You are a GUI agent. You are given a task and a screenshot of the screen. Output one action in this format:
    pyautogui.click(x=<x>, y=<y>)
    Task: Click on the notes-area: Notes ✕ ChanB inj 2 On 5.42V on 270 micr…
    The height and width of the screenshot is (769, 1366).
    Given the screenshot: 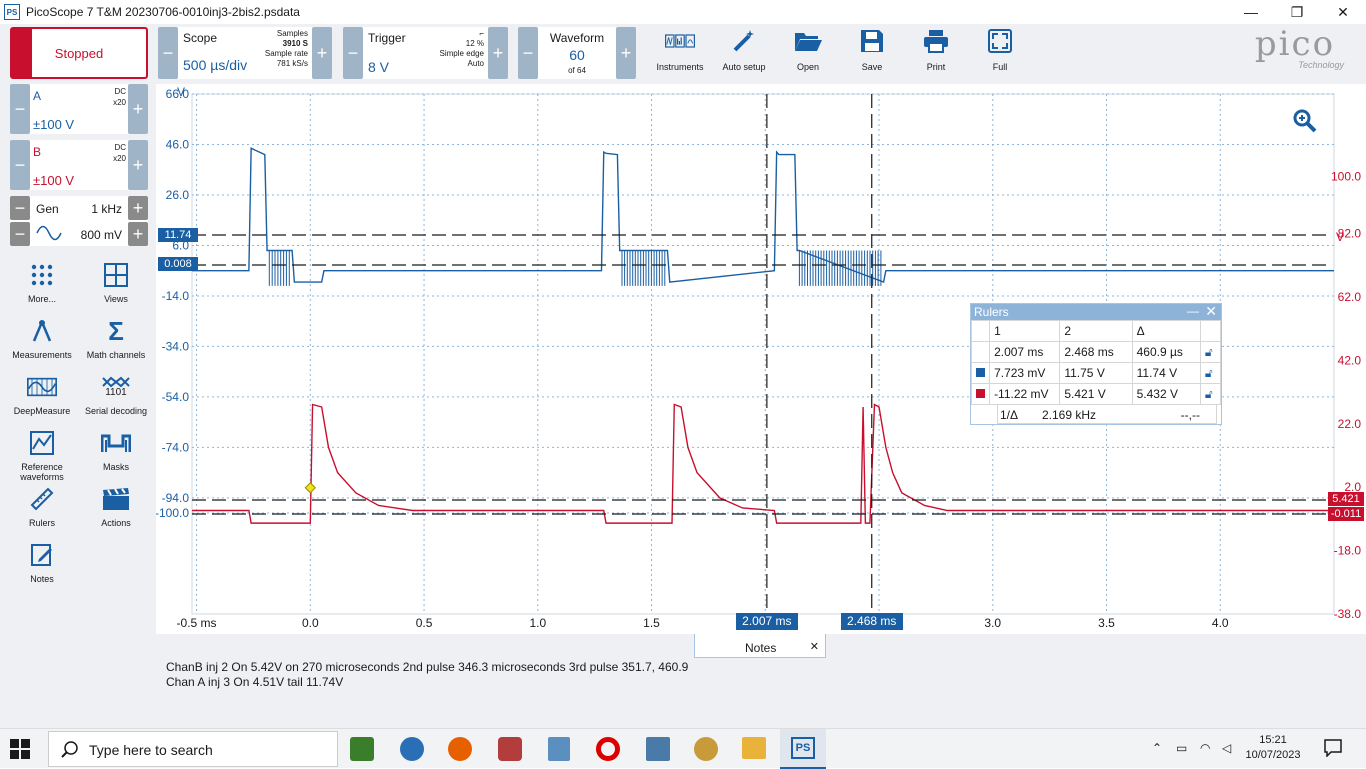 What is the action you would take?
    pyautogui.click(x=761, y=681)
    